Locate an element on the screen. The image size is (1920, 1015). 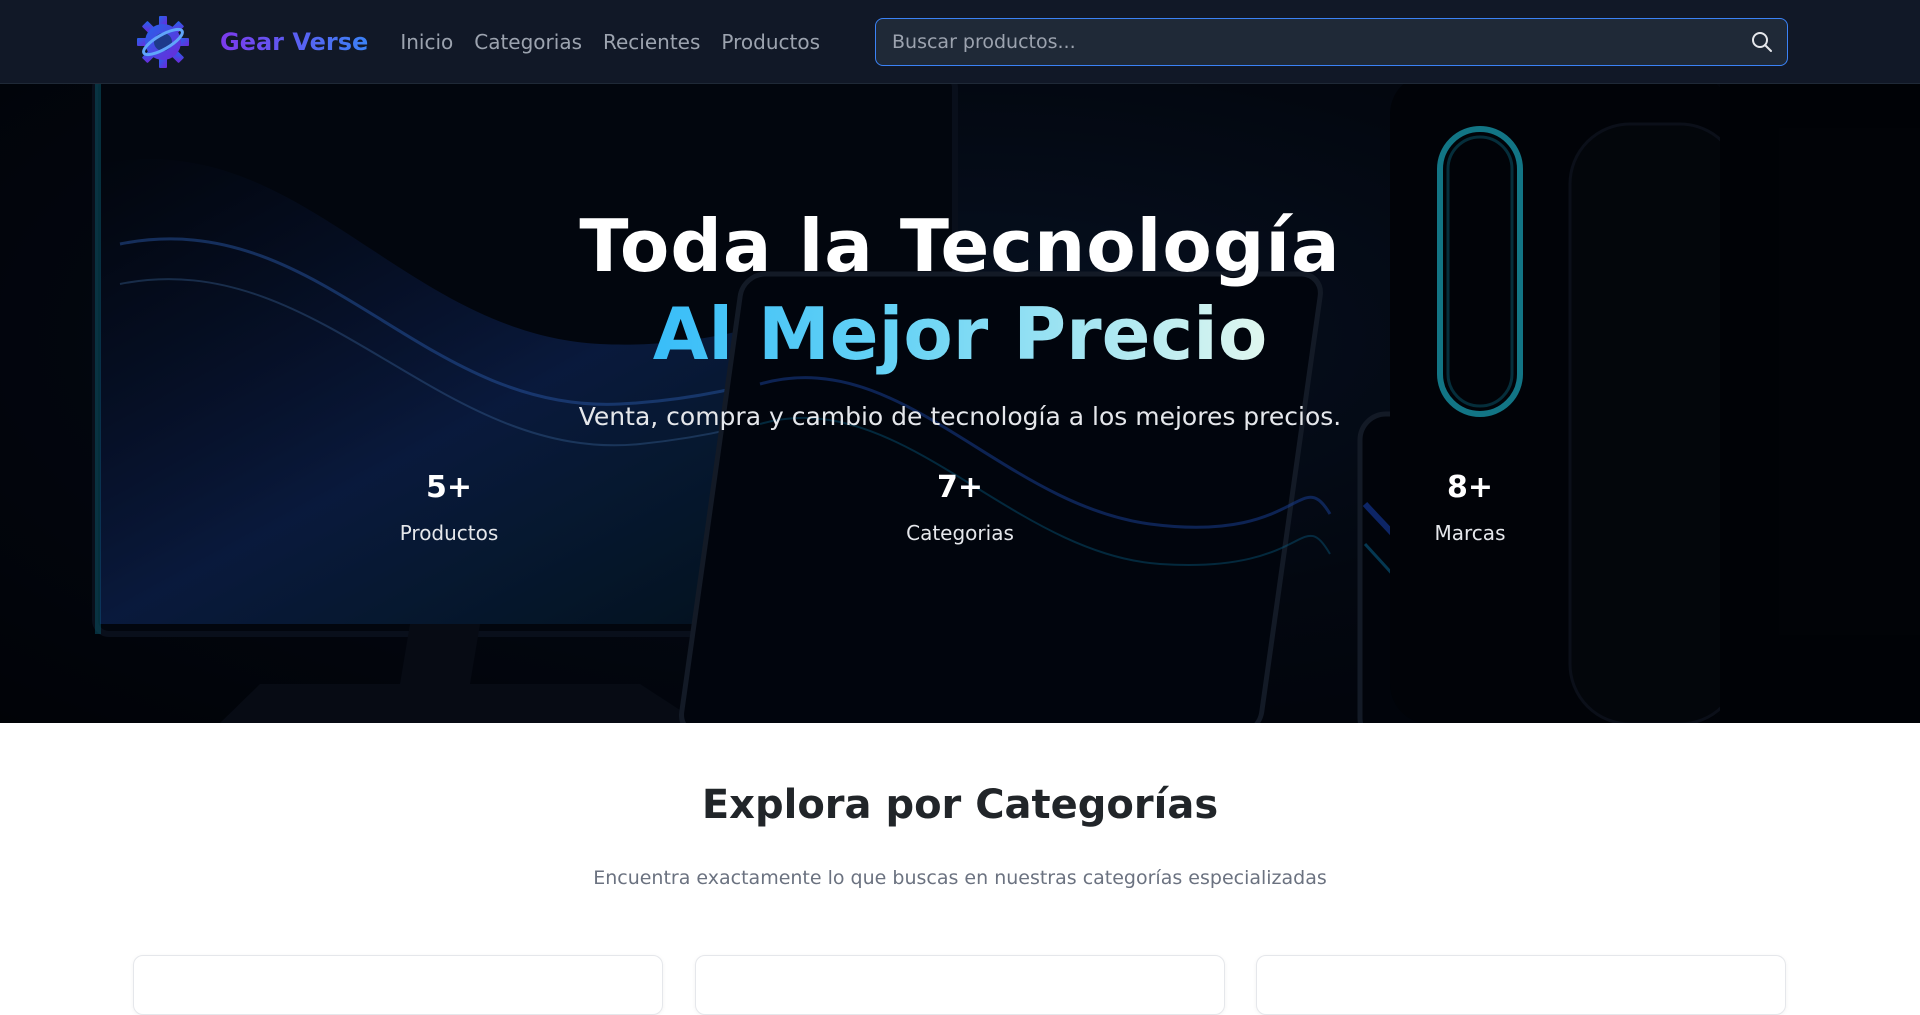
stat-productos: 5+ Productos is located at coordinates (449, 507).